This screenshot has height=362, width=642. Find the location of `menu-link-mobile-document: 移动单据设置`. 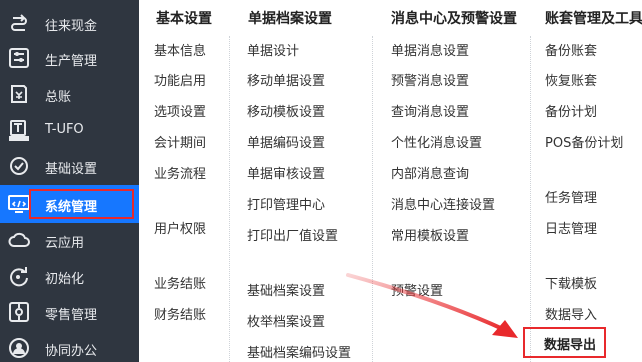

menu-link-mobile-document: 移动单据设置 is located at coordinates (286, 79).